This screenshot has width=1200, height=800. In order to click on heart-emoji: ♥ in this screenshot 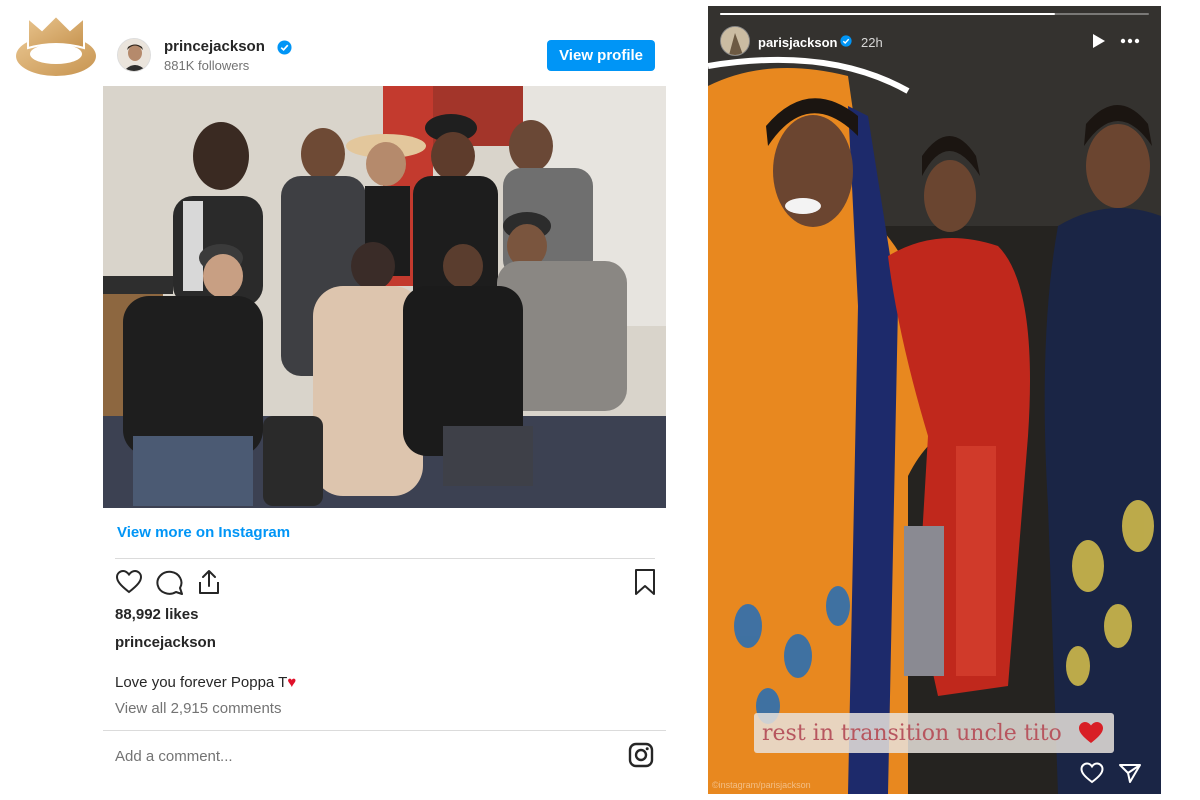, I will do `click(292, 682)`.